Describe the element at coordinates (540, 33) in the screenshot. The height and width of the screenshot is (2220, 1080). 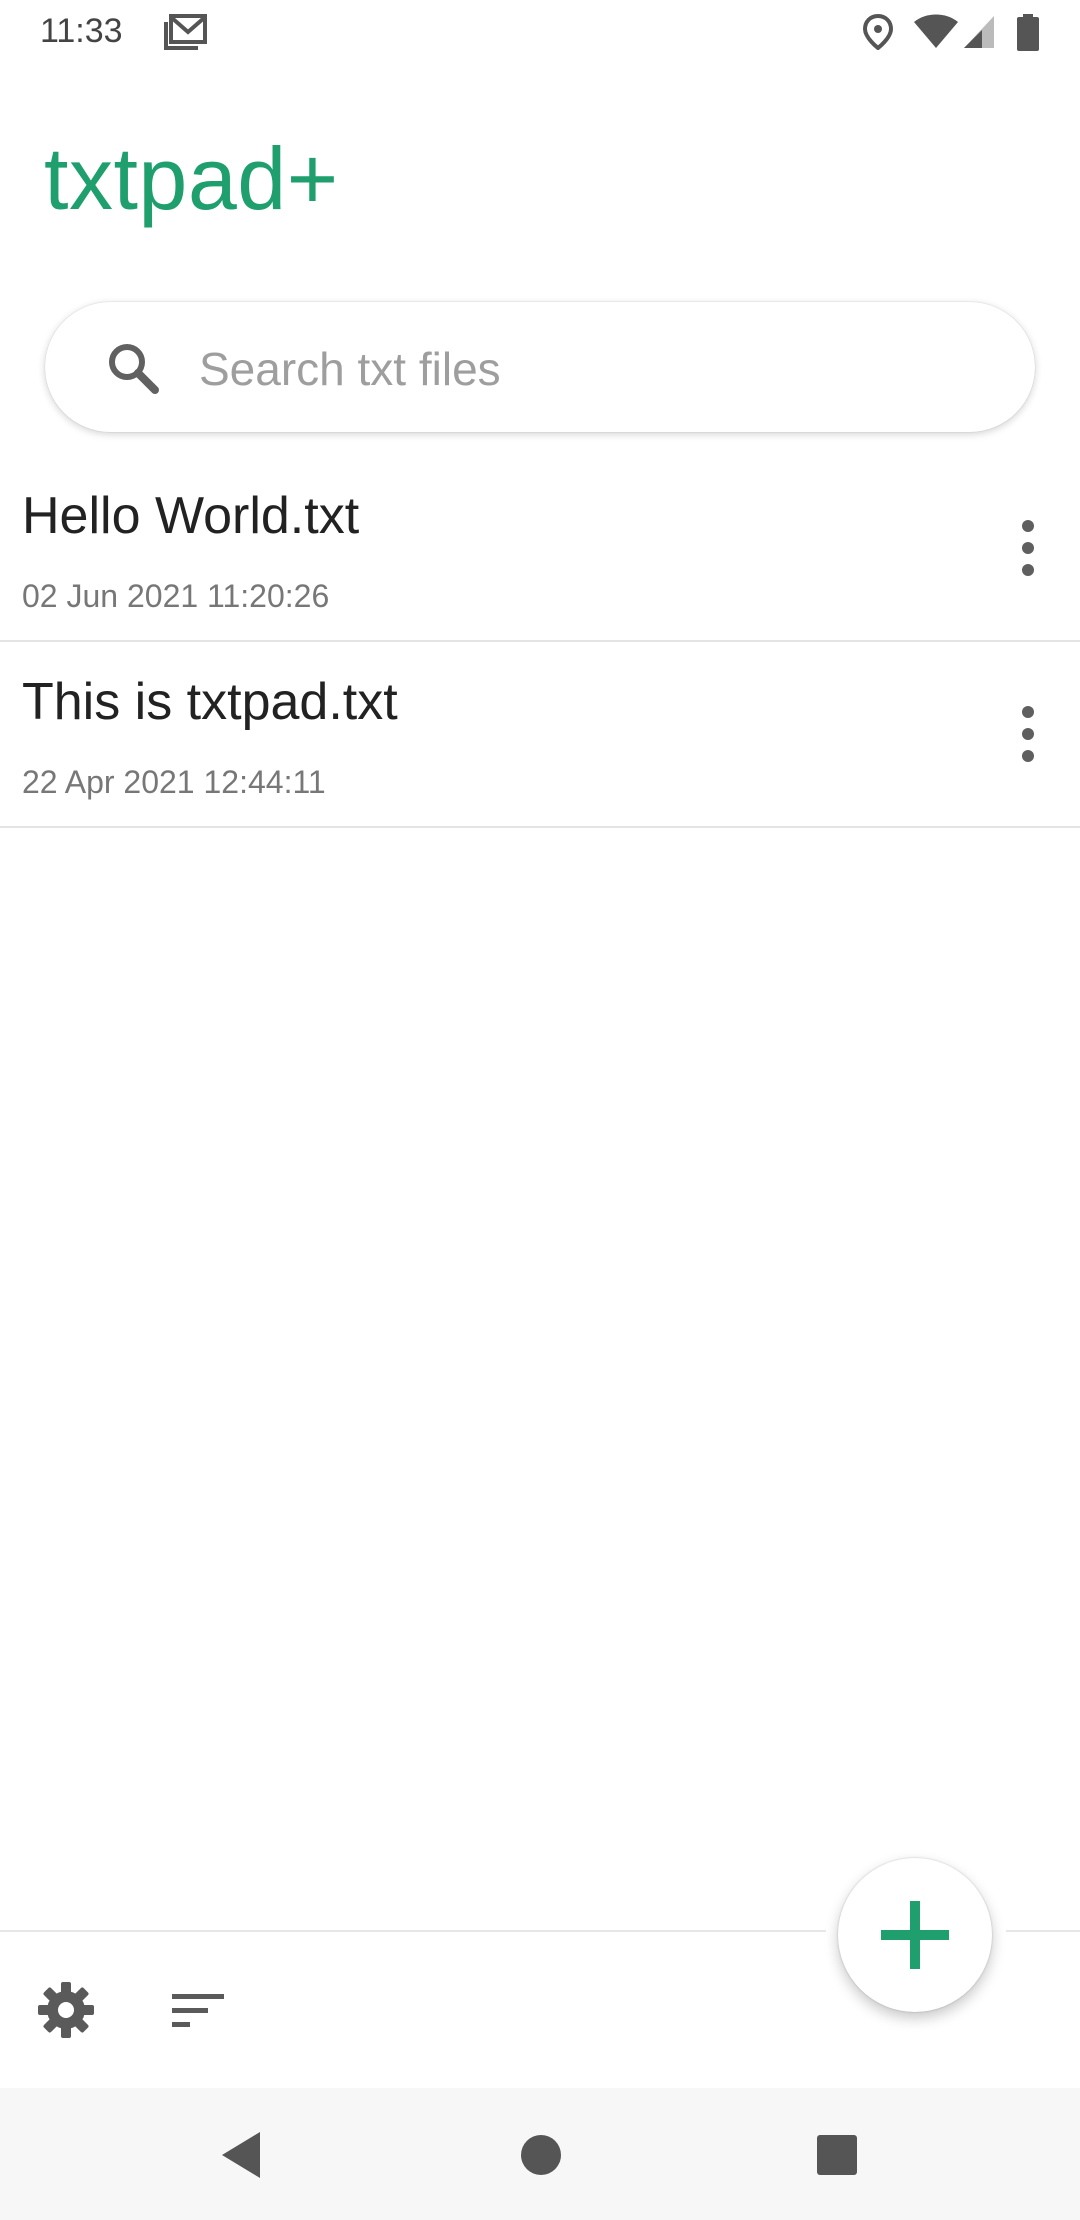
I see `status-bar: 11:33` at that location.